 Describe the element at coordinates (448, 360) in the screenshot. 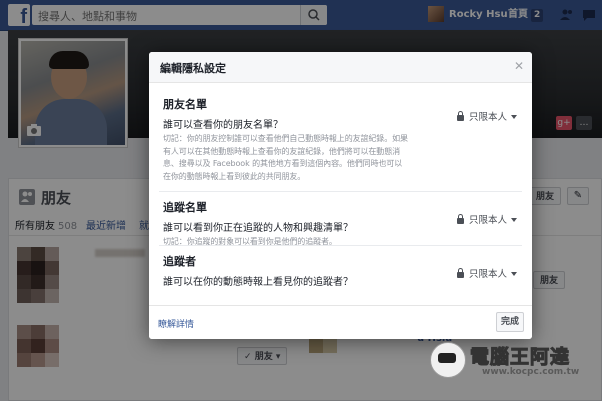

I see `mascot-icon` at that location.